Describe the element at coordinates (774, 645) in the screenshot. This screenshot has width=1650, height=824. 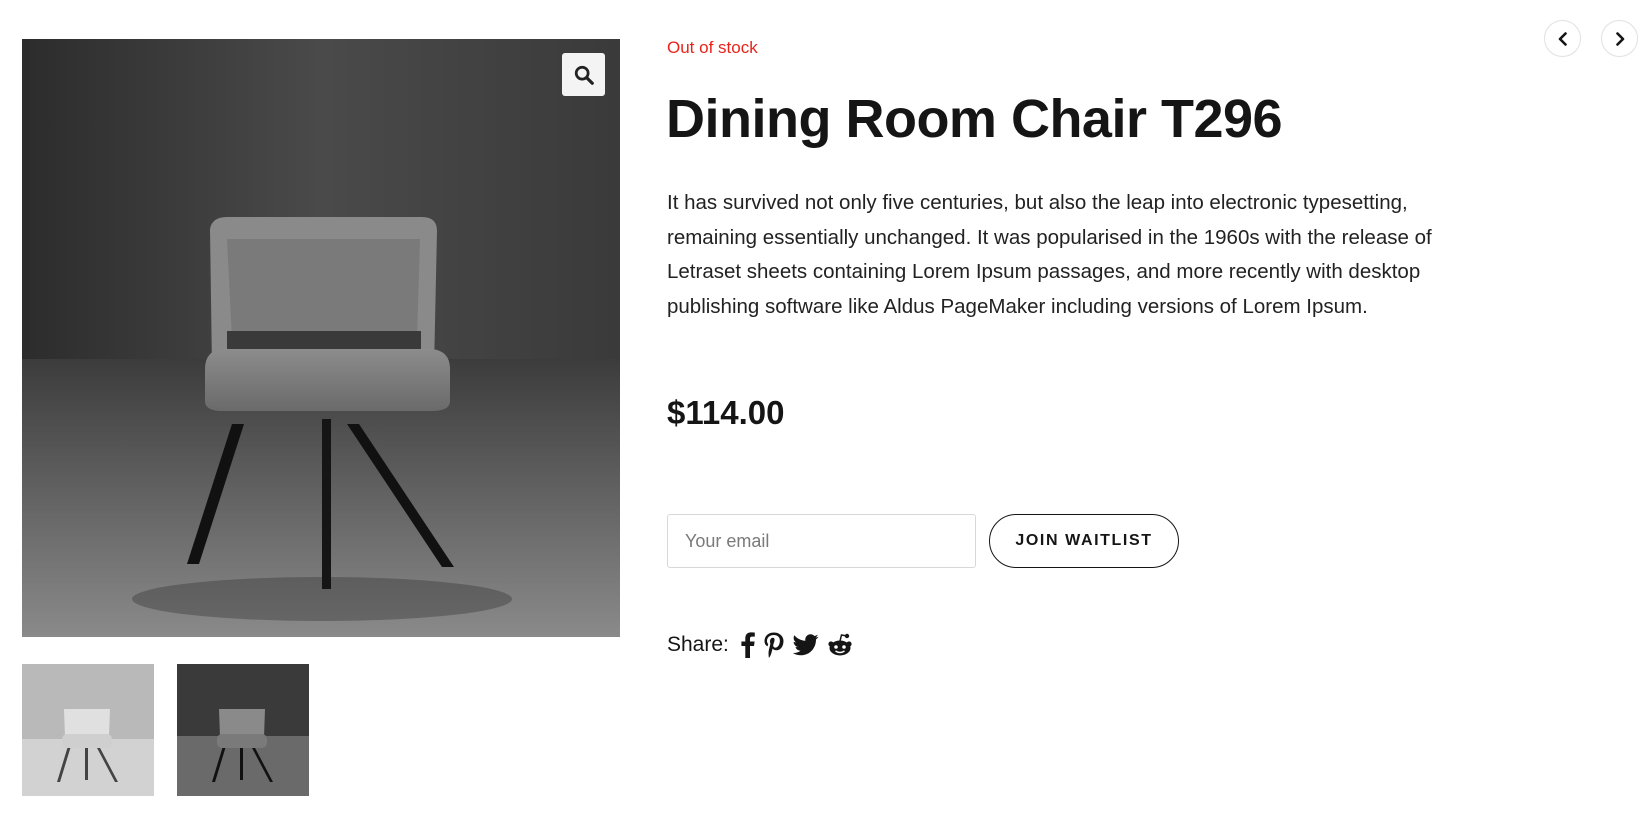
I see `pinterest-icon` at that location.